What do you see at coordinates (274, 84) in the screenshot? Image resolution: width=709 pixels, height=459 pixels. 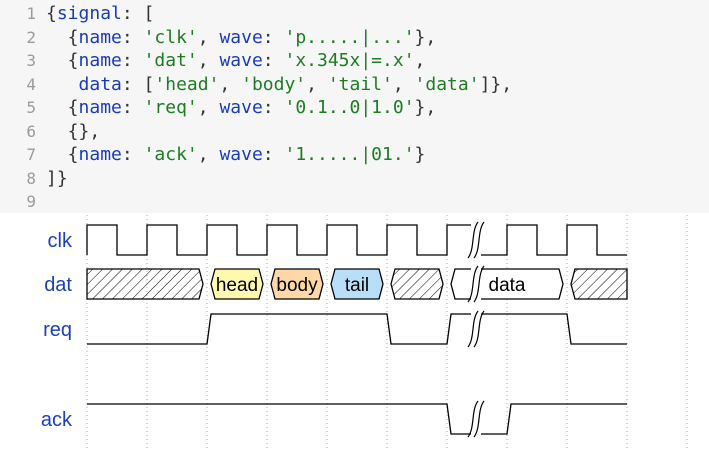 I see `code-token: 'body'` at bounding box center [274, 84].